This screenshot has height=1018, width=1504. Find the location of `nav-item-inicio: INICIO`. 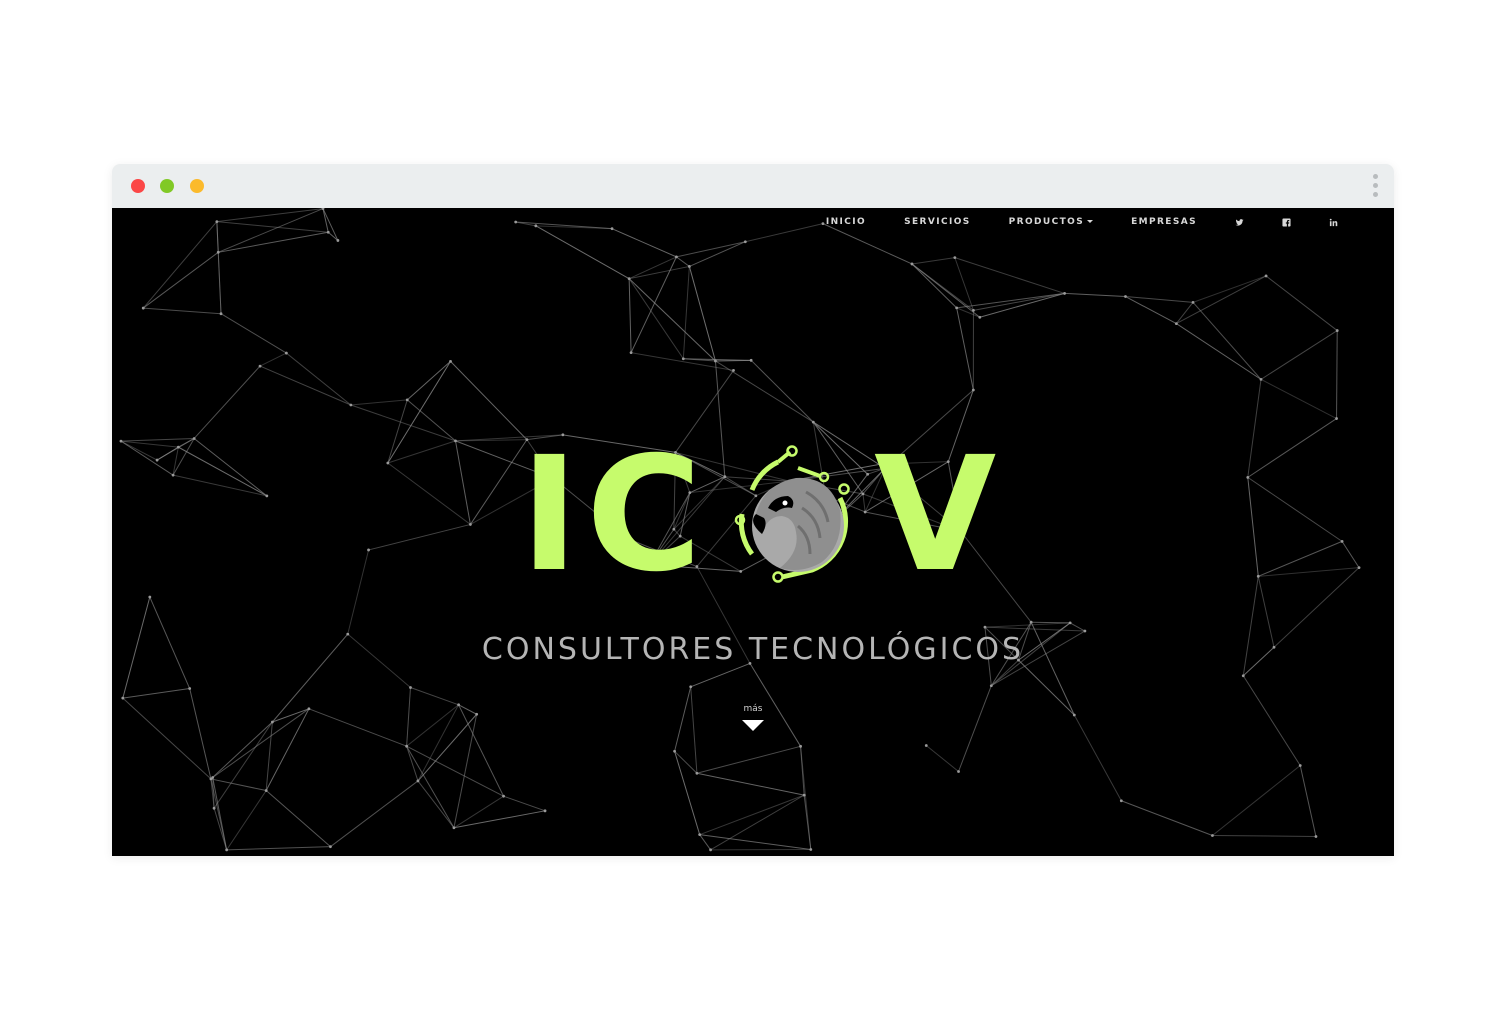

nav-item-inicio: INICIO is located at coordinates (846, 222).